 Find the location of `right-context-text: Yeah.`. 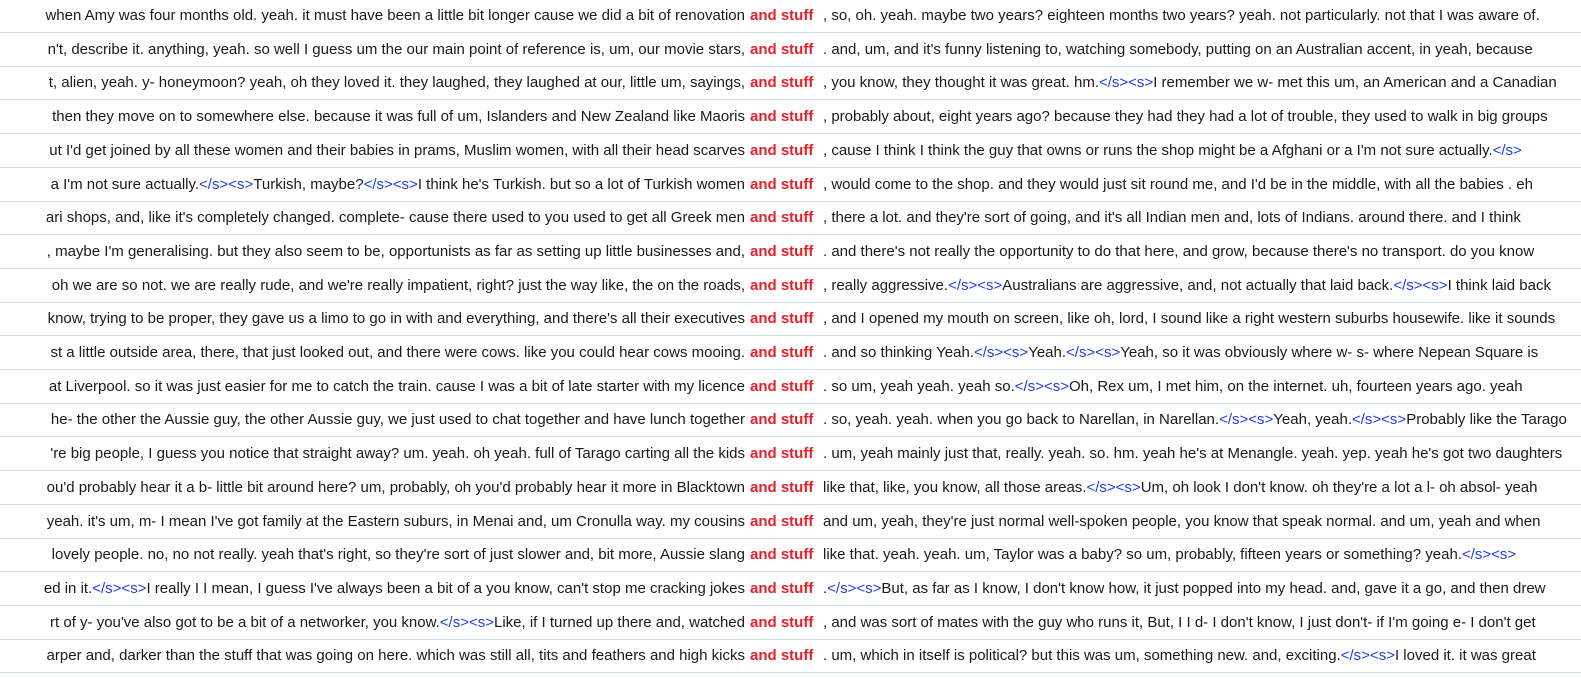

right-context-text: Yeah. is located at coordinates (1047, 352).